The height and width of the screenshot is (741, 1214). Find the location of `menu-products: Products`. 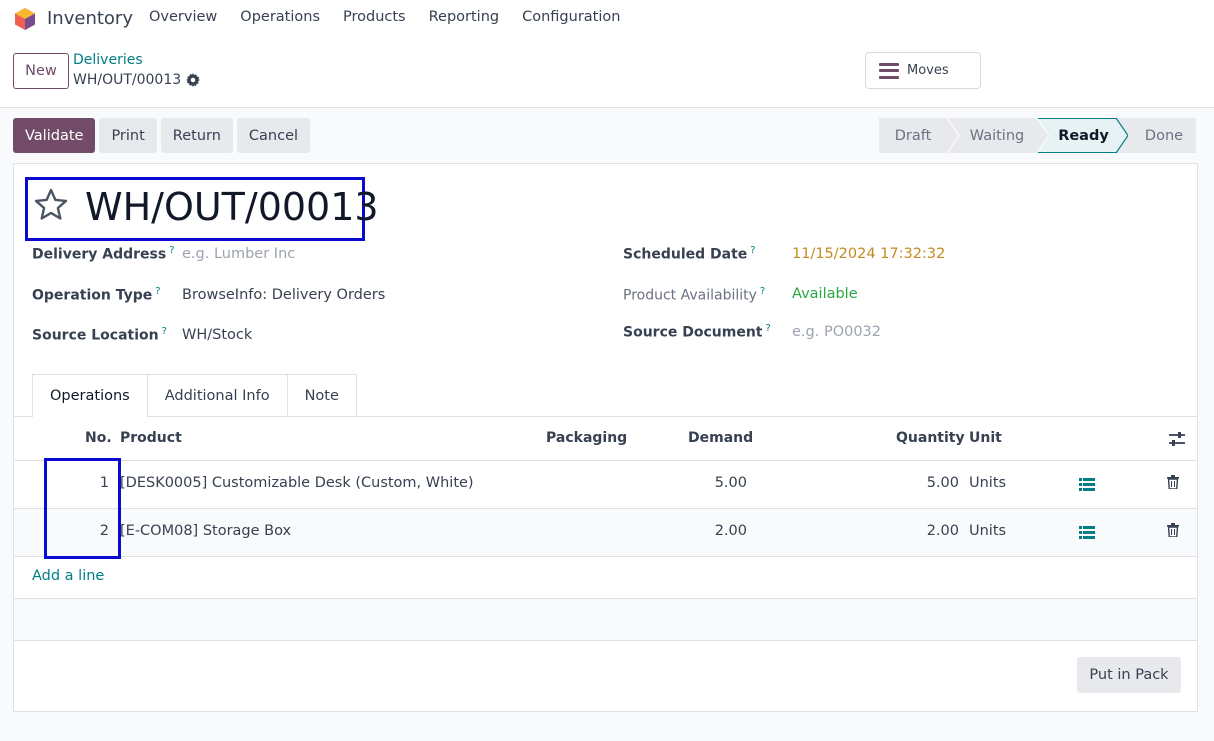

menu-products: Products is located at coordinates (374, 17).